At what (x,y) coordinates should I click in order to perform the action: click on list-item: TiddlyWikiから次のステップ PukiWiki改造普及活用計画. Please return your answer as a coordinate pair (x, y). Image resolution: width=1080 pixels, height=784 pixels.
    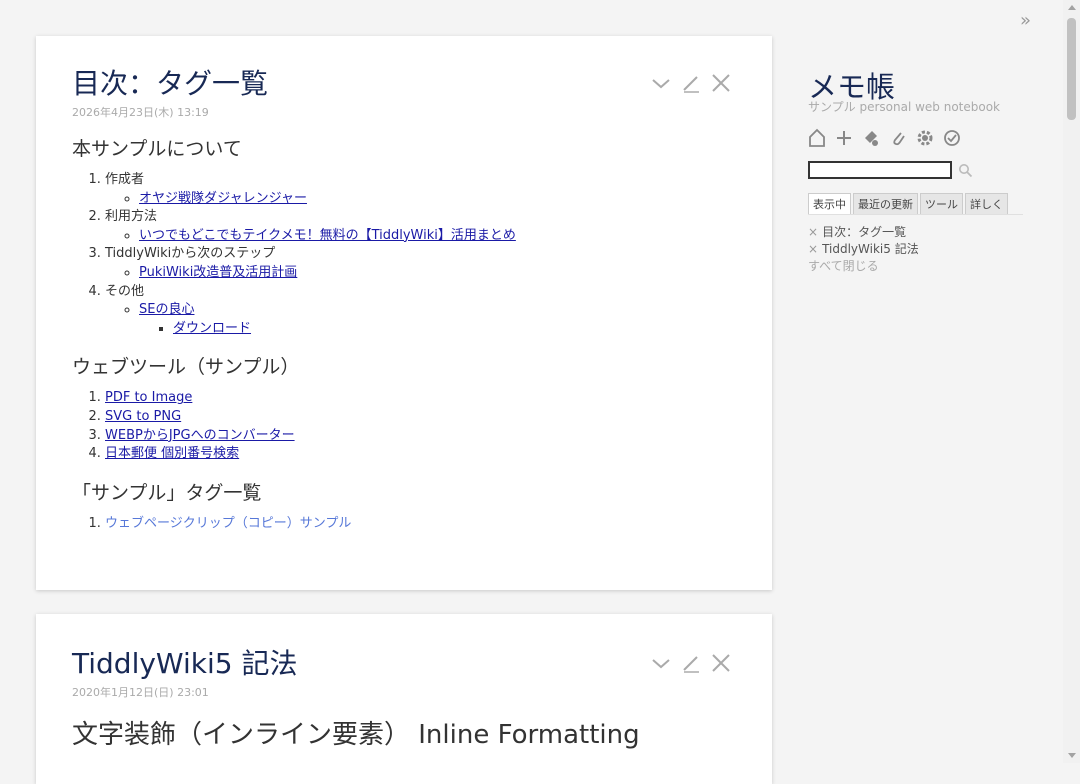
    Looking at the image, I should click on (420, 263).